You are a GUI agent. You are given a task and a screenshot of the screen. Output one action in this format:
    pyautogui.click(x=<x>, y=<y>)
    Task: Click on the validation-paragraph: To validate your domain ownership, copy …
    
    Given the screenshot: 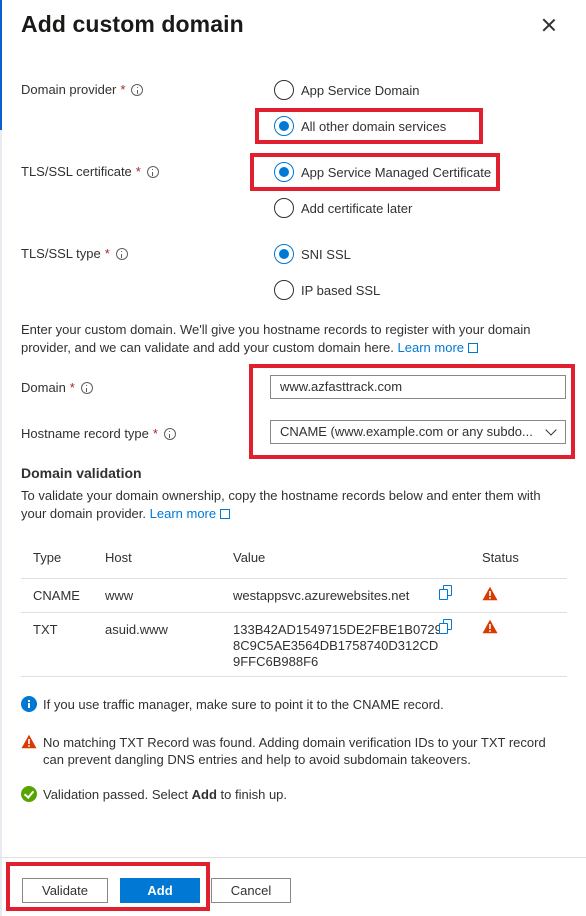 What is the action you would take?
    pyautogui.click(x=293, y=505)
    